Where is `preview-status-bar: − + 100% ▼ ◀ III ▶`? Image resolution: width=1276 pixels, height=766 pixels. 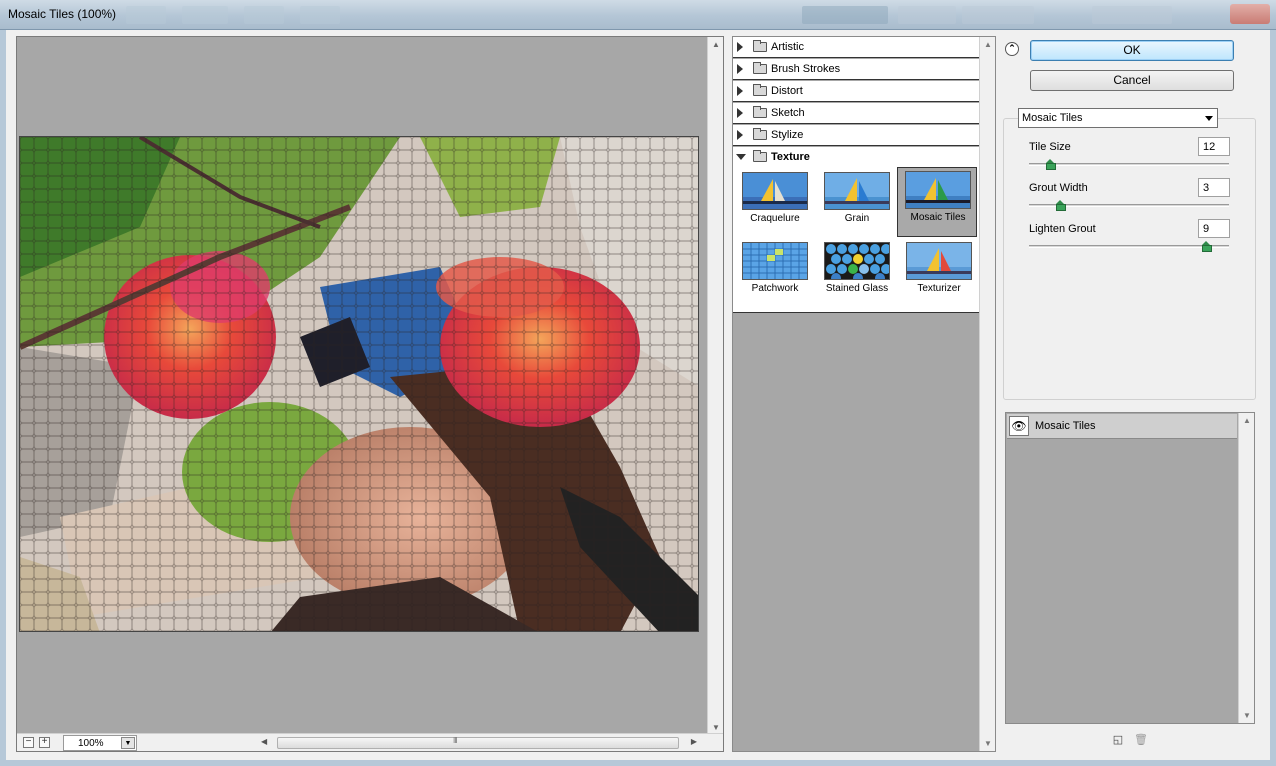
preview-status-bar: − + 100% ▼ ◀ III ▶ is located at coordinates (370, 742).